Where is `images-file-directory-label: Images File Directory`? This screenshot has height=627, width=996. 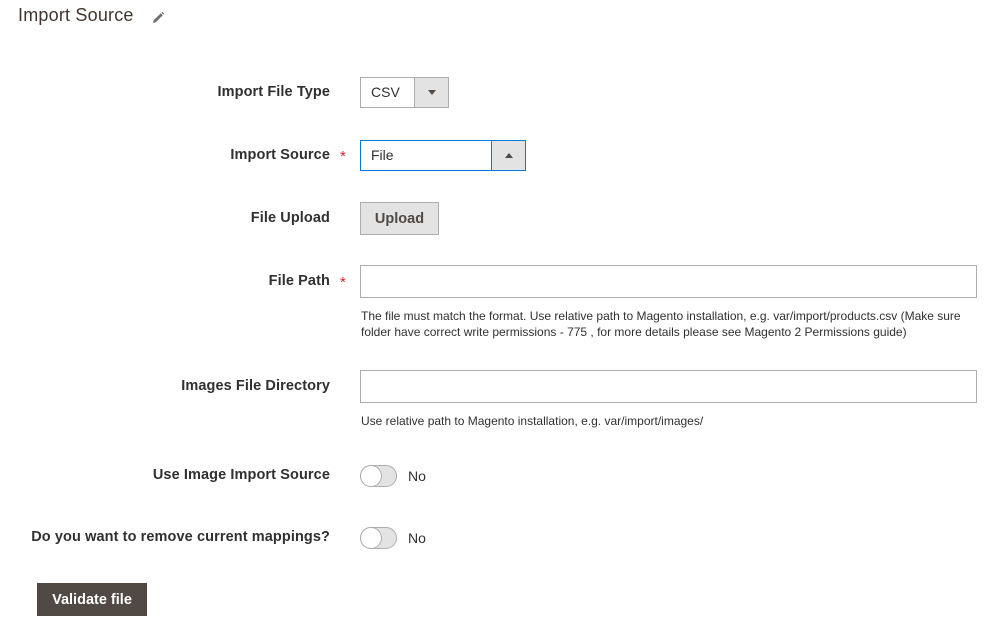 images-file-directory-label: Images File Directory is located at coordinates (255, 386).